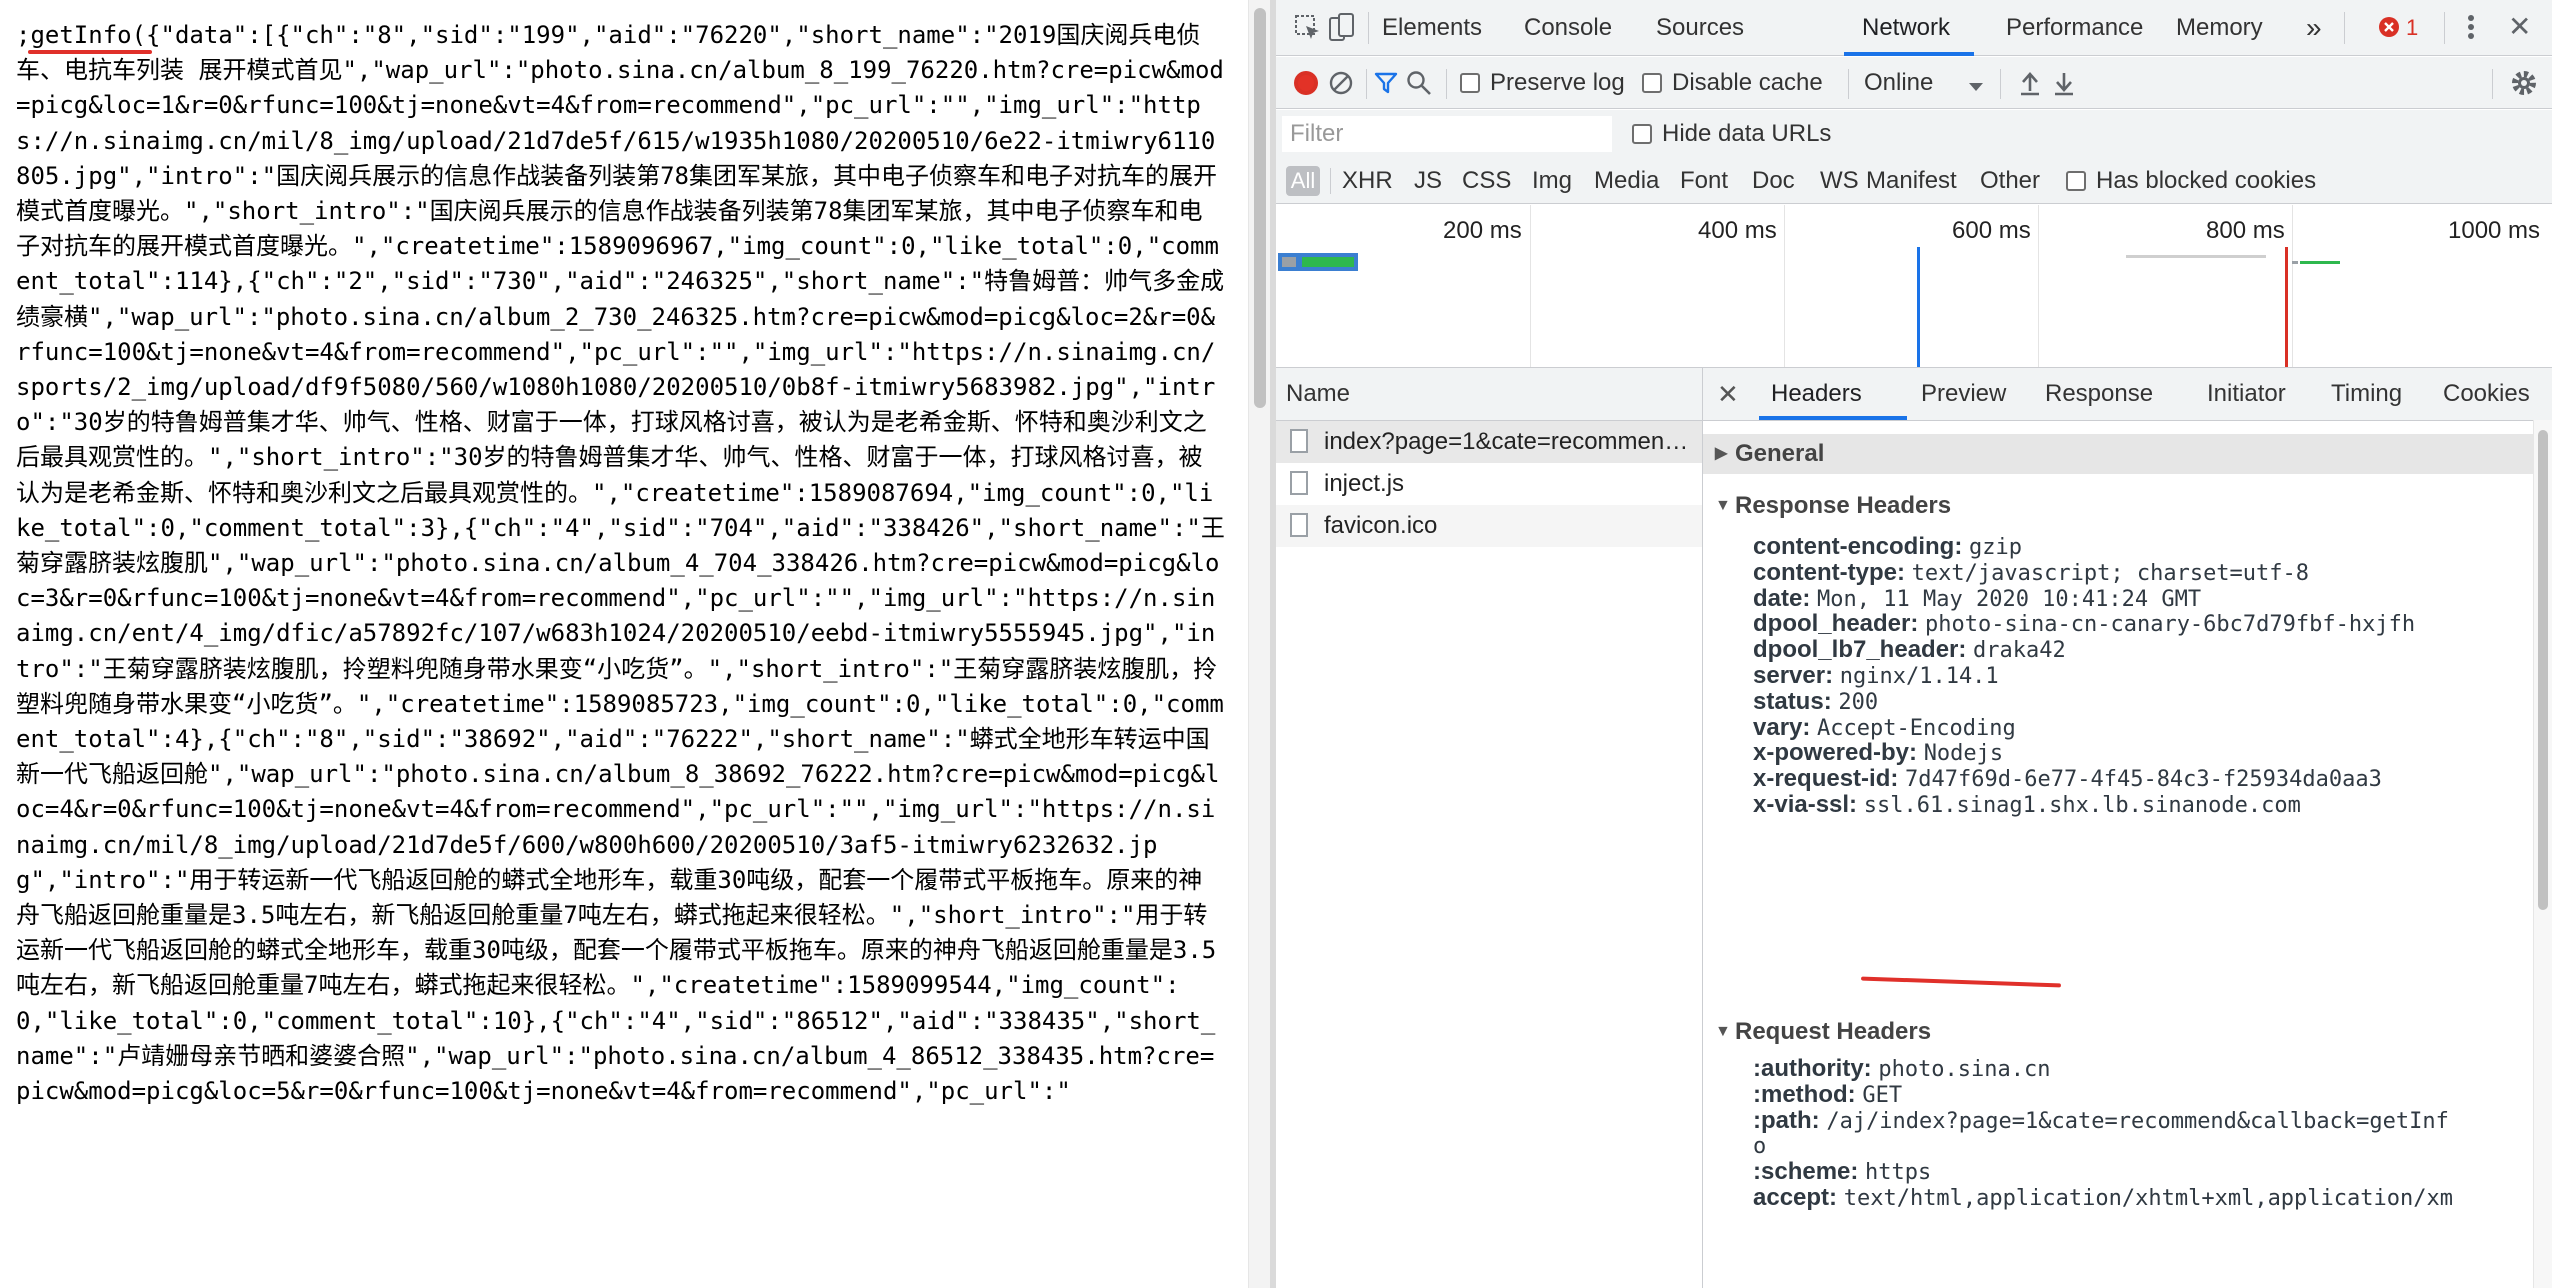 Image resolution: width=2552 pixels, height=1288 pixels. Describe the element at coordinates (1642, 134) in the screenshot. I see `hide-data-urls-checkbox` at that location.